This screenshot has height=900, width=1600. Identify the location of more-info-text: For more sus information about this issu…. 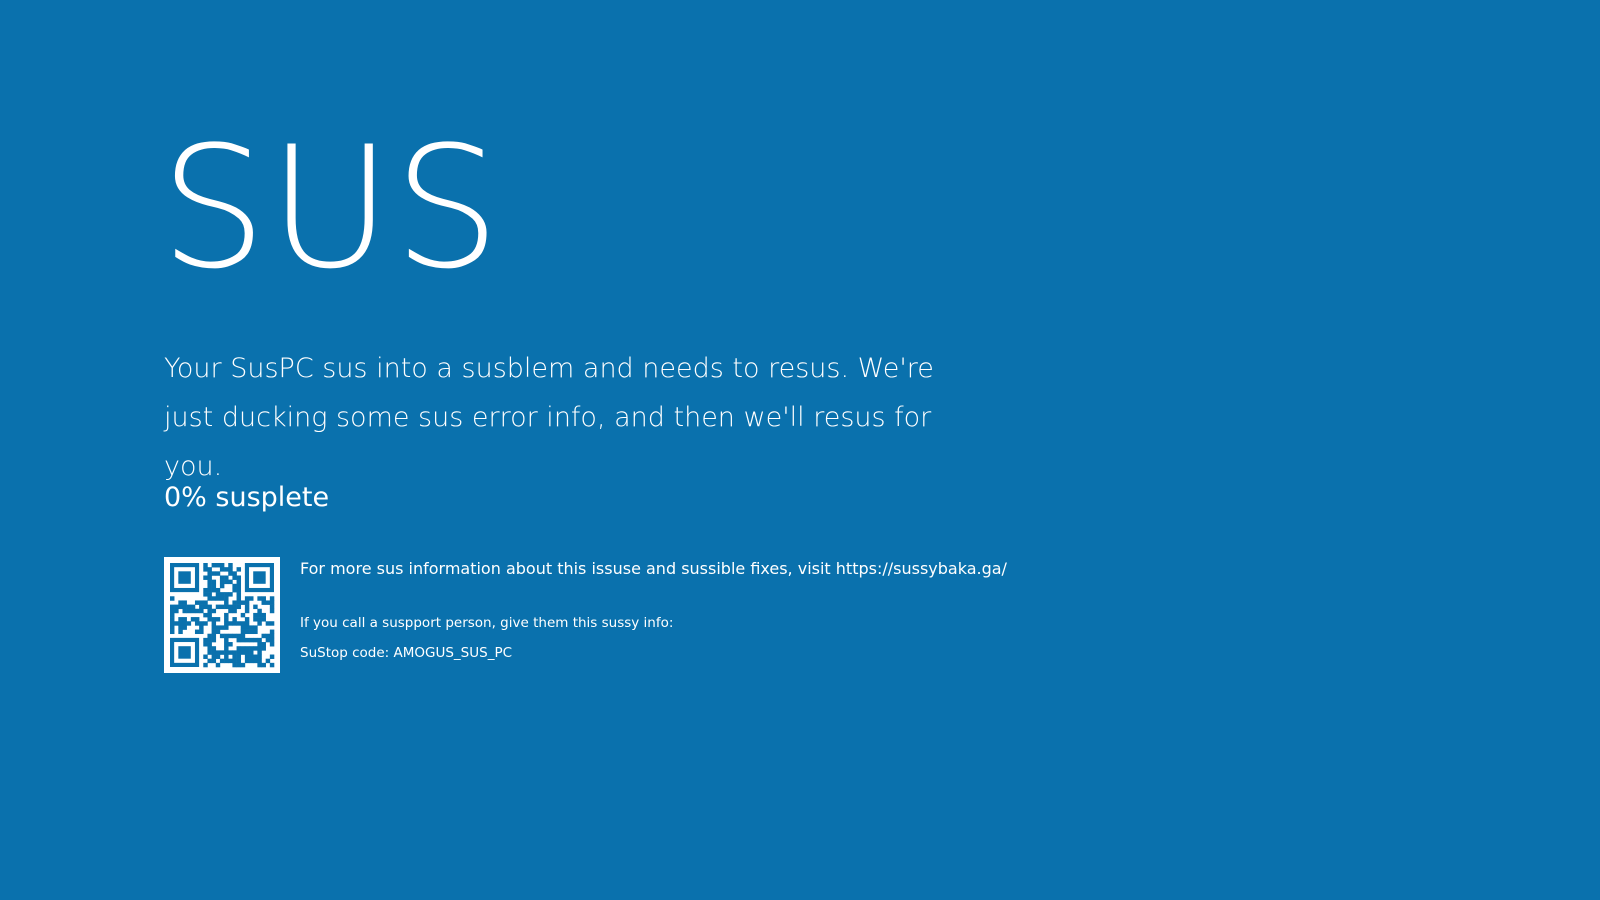
(653, 568).